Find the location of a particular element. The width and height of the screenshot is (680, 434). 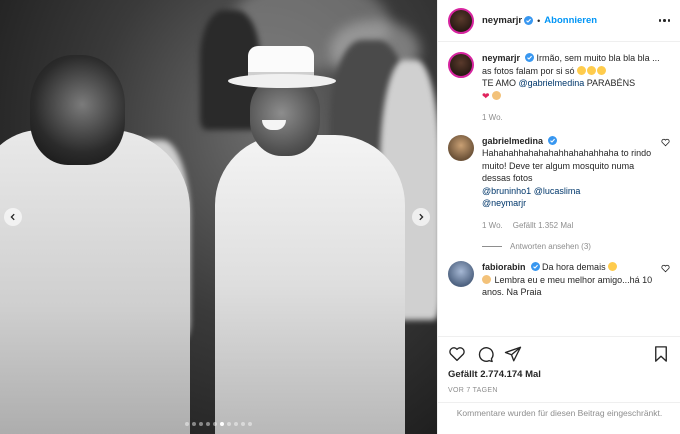

laughing-emoji-icon is located at coordinates (592, 70).